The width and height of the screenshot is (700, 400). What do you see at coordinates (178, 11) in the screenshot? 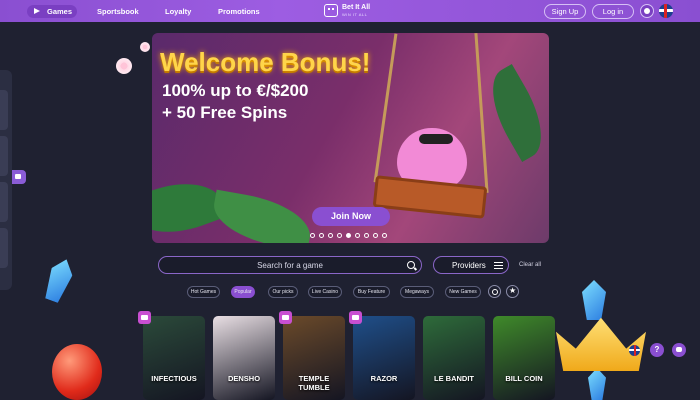
I see `nav-loyalty-link: Loyalty` at bounding box center [178, 11].